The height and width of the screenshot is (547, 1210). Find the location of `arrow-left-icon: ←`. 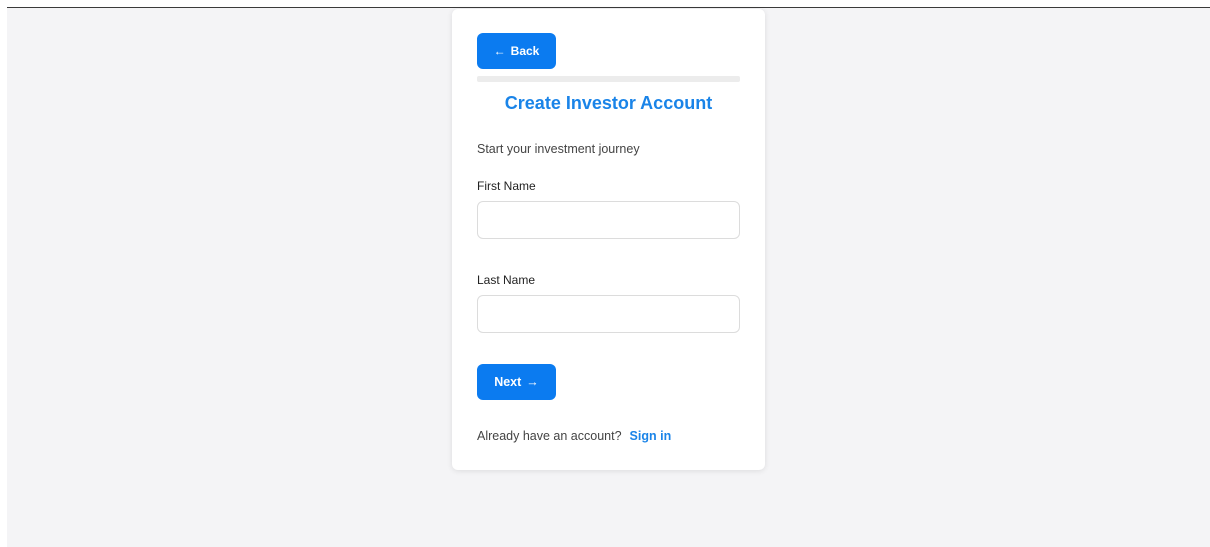

arrow-left-icon: ← is located at coordinates (499, 51).